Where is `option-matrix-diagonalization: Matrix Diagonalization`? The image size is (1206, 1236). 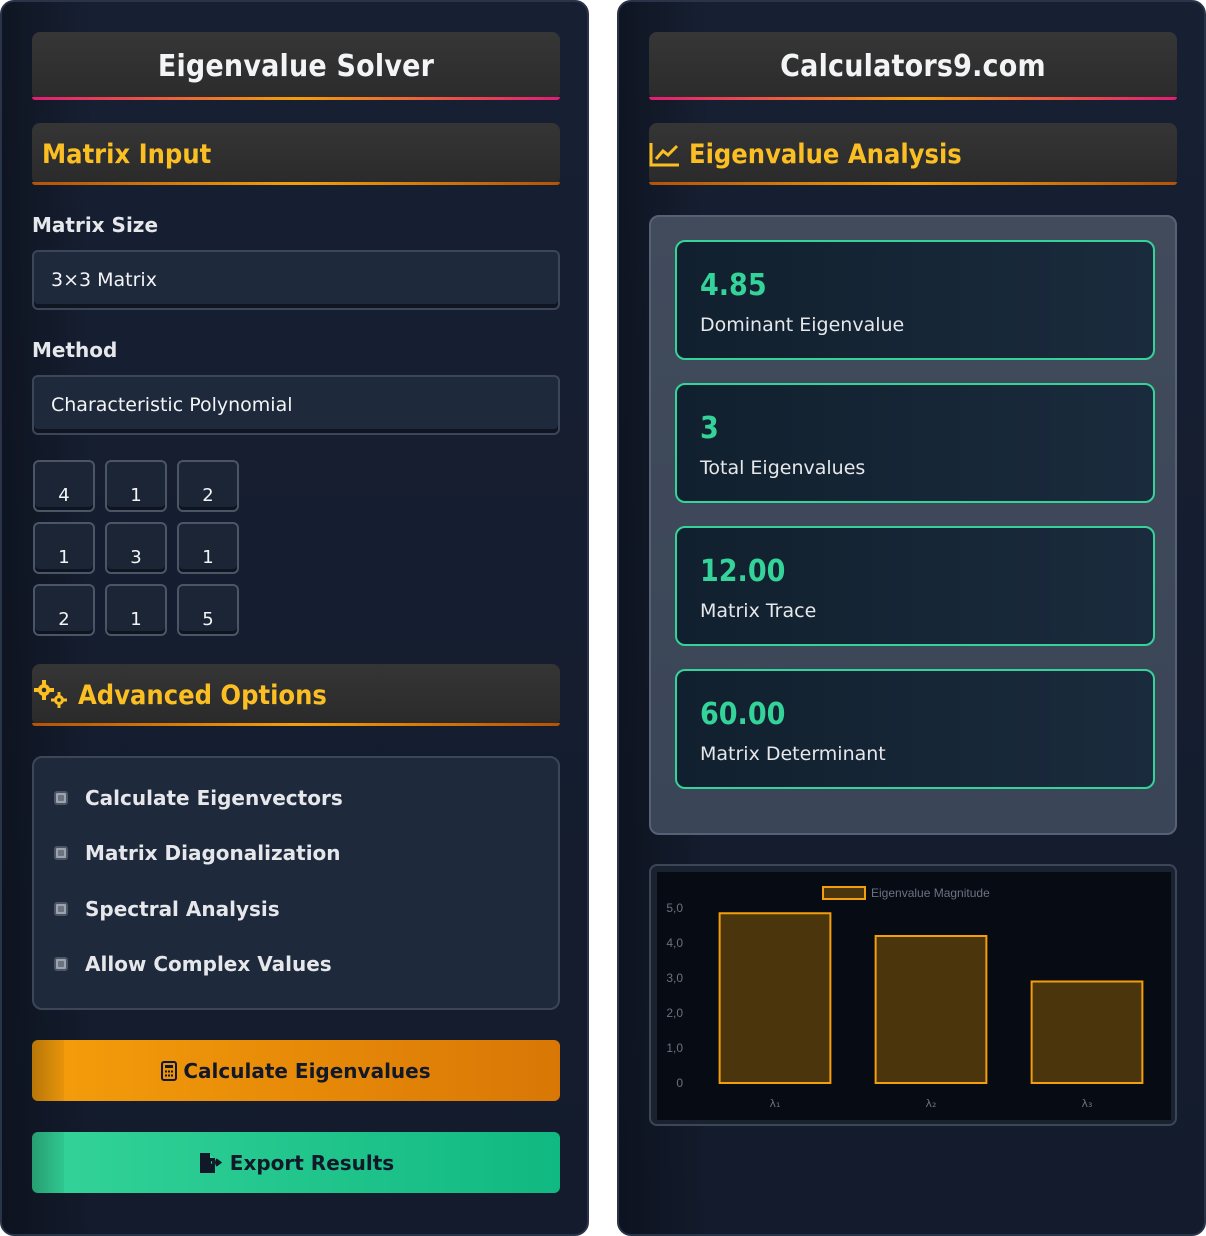
option-matrix-diagonalization: Matrix Diagonalization is located at coordinates (197, 853).